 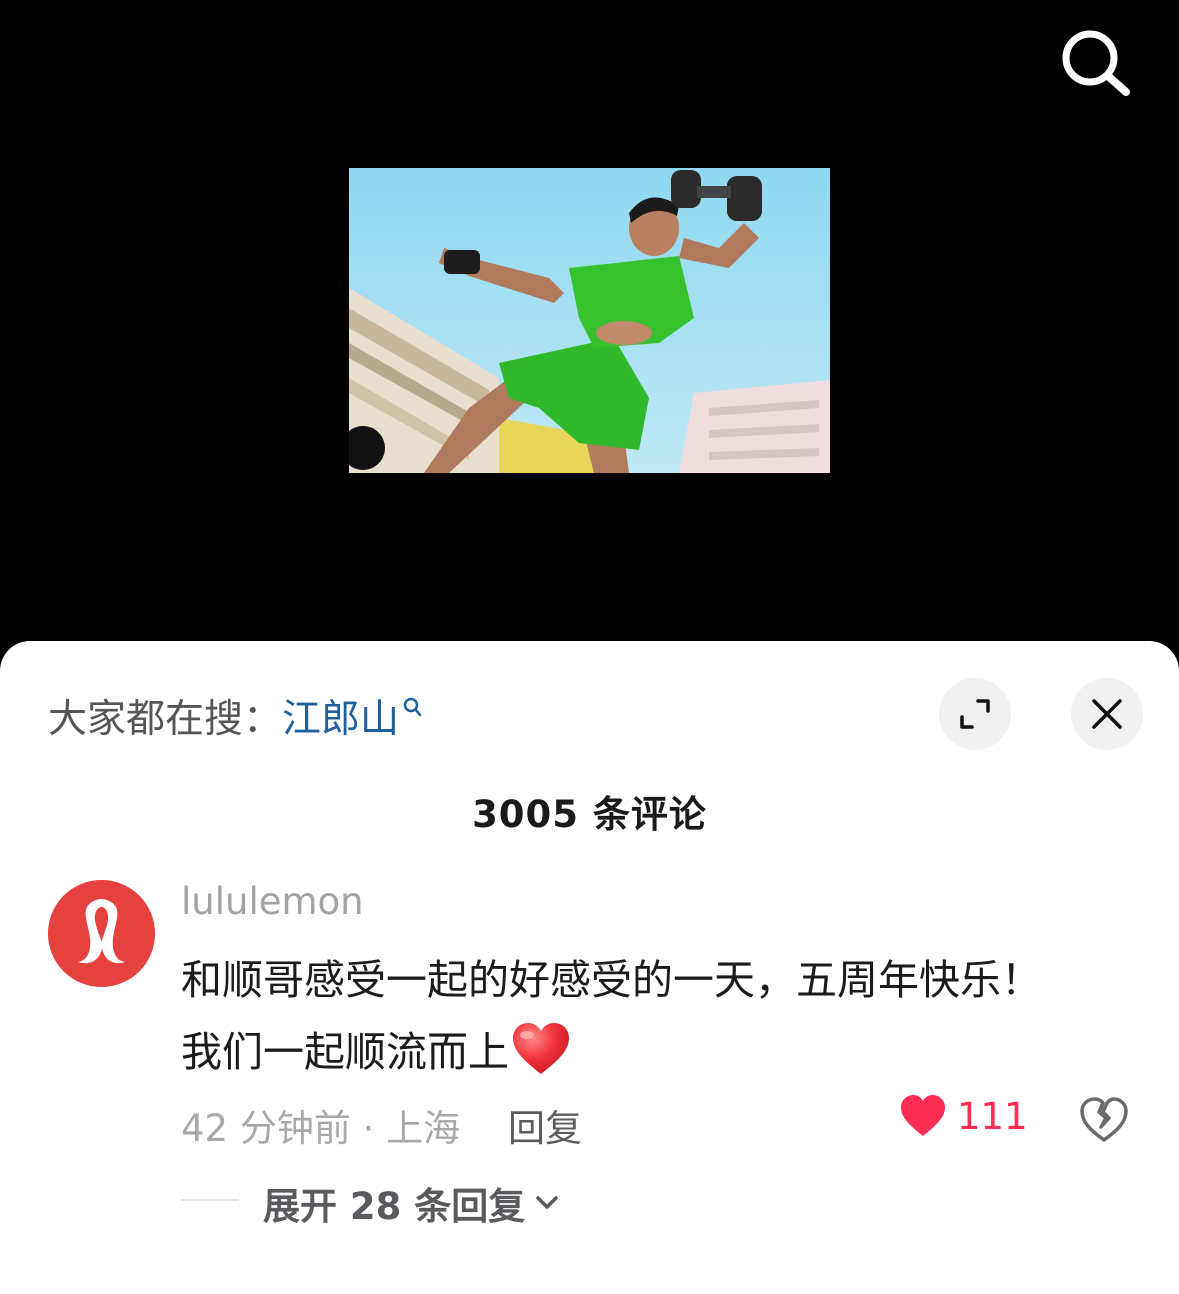 I want to click on chevron-down-icon, so click(x=547, y=1202).